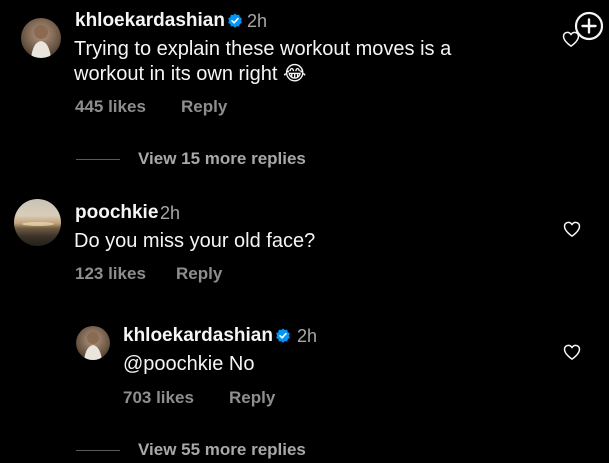 The width and height of the screenshot is (609, 463). Describe the element at coordinates (158, 398) in the screenshot. I see `likes-count: 703 likes` at that location.